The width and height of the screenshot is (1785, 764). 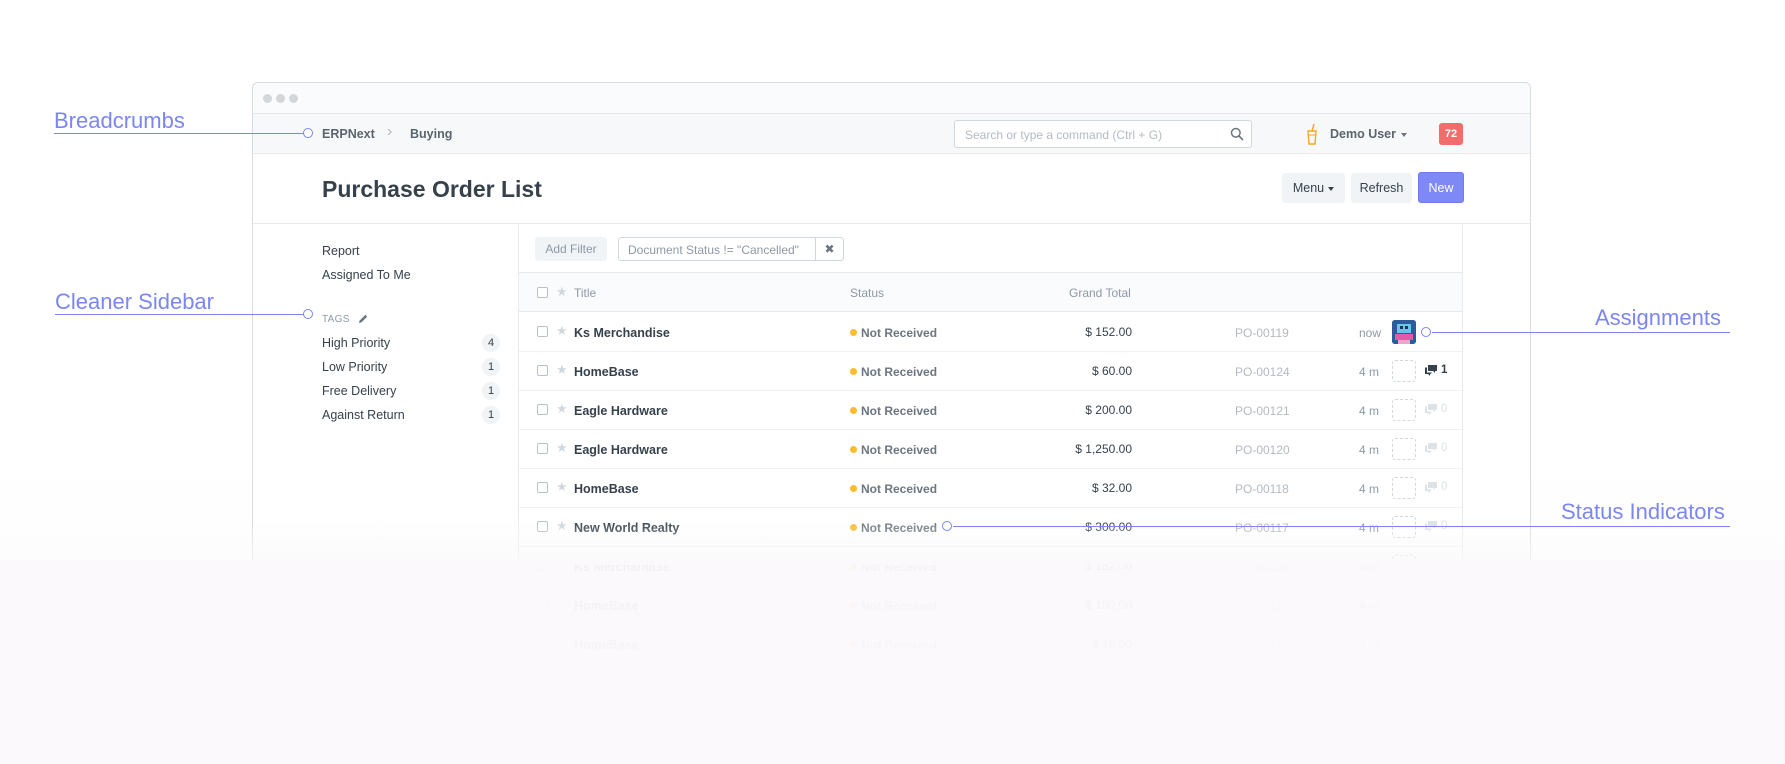 What do you see at coordinates (1370, 333) in the screenshot?
I see `row-modified-time: now` at bounding box center [1370, 333].